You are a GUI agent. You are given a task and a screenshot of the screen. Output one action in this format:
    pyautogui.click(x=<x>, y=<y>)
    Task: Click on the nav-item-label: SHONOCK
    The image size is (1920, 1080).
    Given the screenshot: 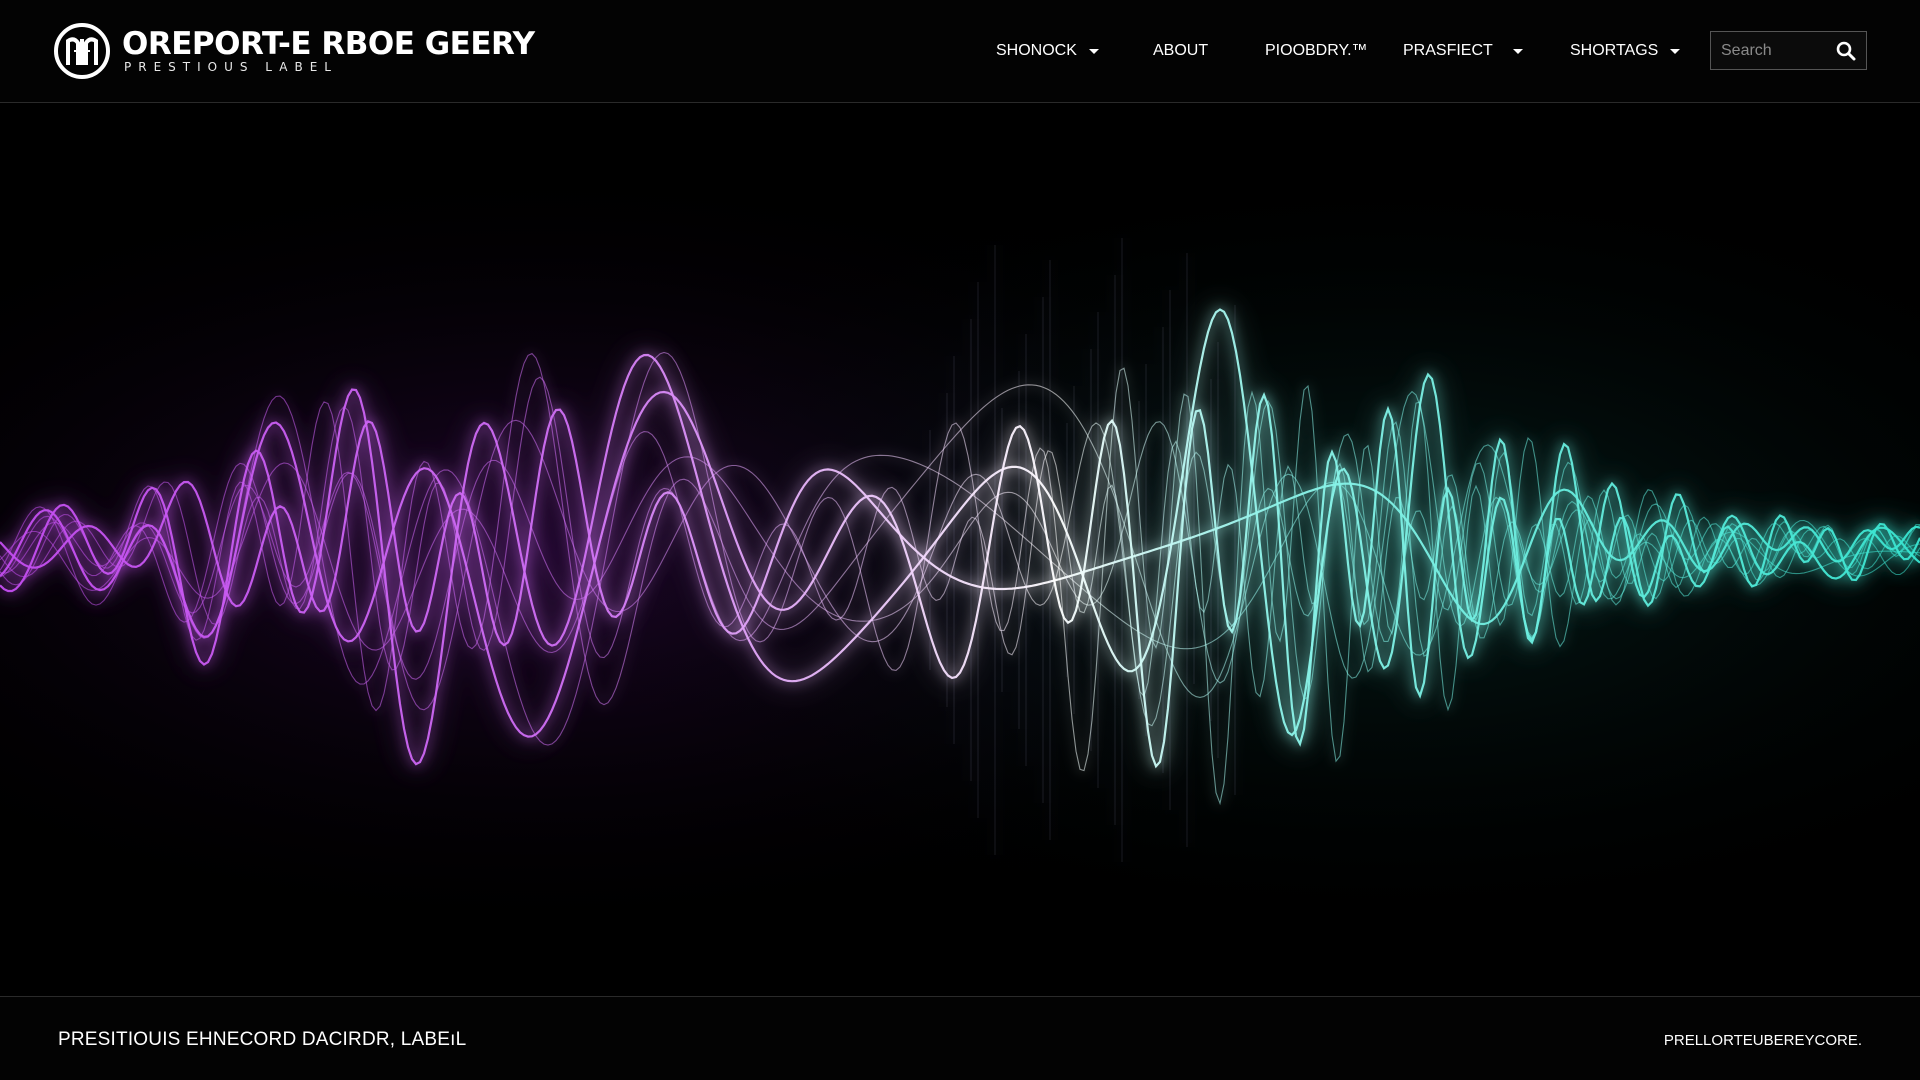 What is the action you would take?
    pyautogui.click(x=1036, y=50)
    